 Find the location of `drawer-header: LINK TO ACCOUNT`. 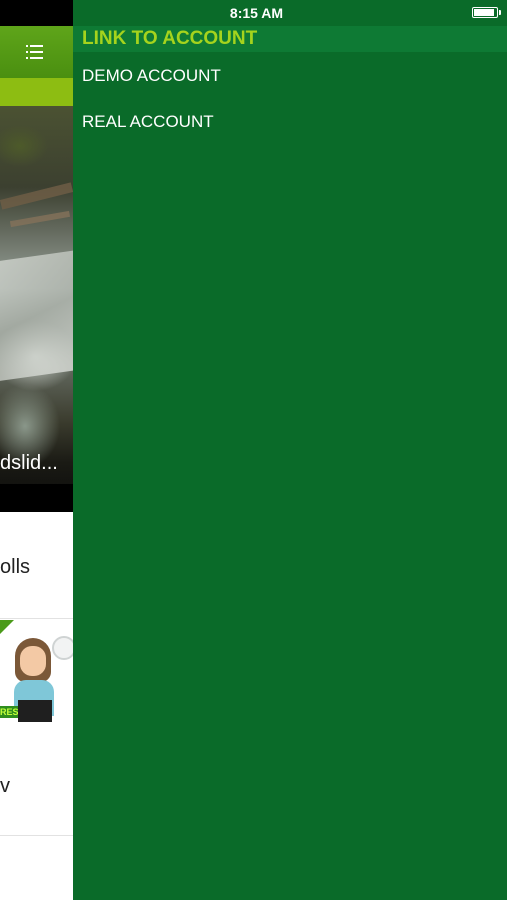

drawer-header: LINK TO ACCOUNT is located at coordinates (290, 39).